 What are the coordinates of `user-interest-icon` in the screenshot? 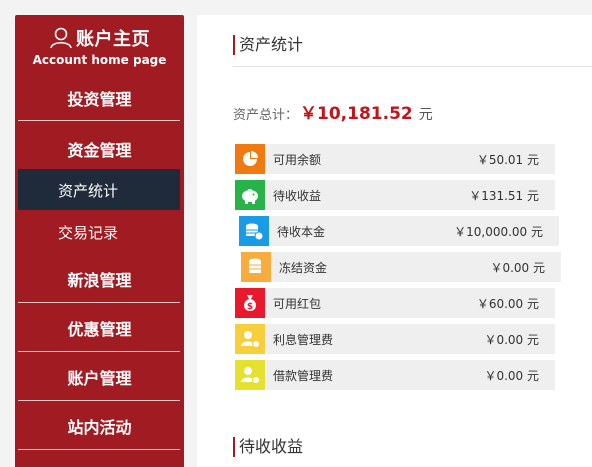 It's located at (250, 339).